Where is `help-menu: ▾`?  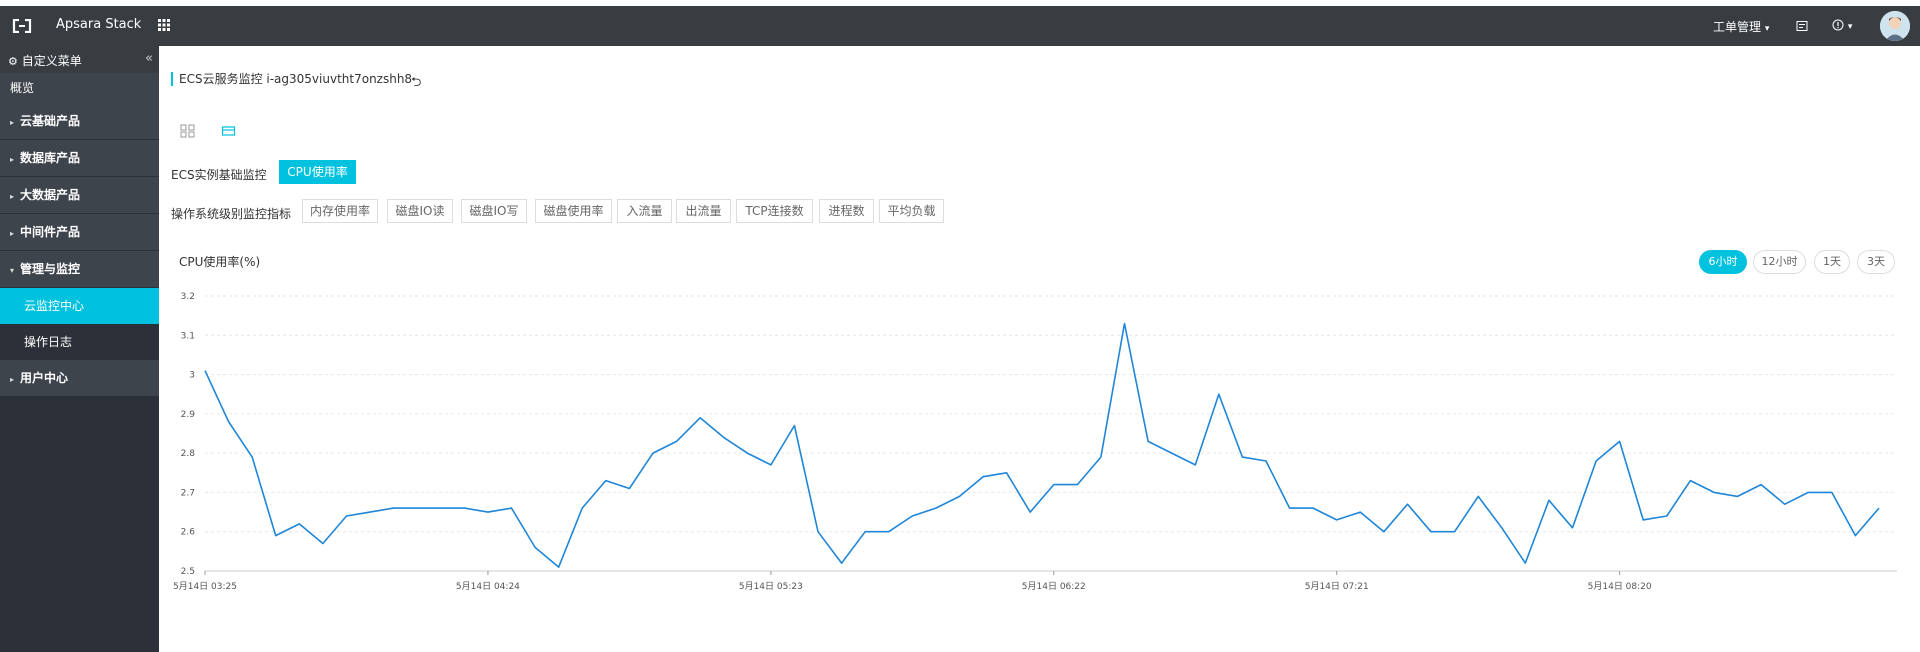 help-menu: ▾ is located at coordinates (1842, 25).